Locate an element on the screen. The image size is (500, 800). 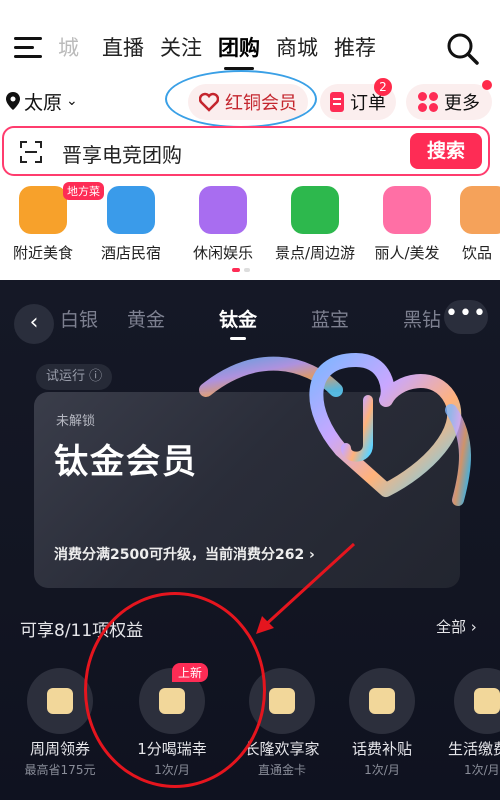
grid-icon is located at coordinates (428, 102).